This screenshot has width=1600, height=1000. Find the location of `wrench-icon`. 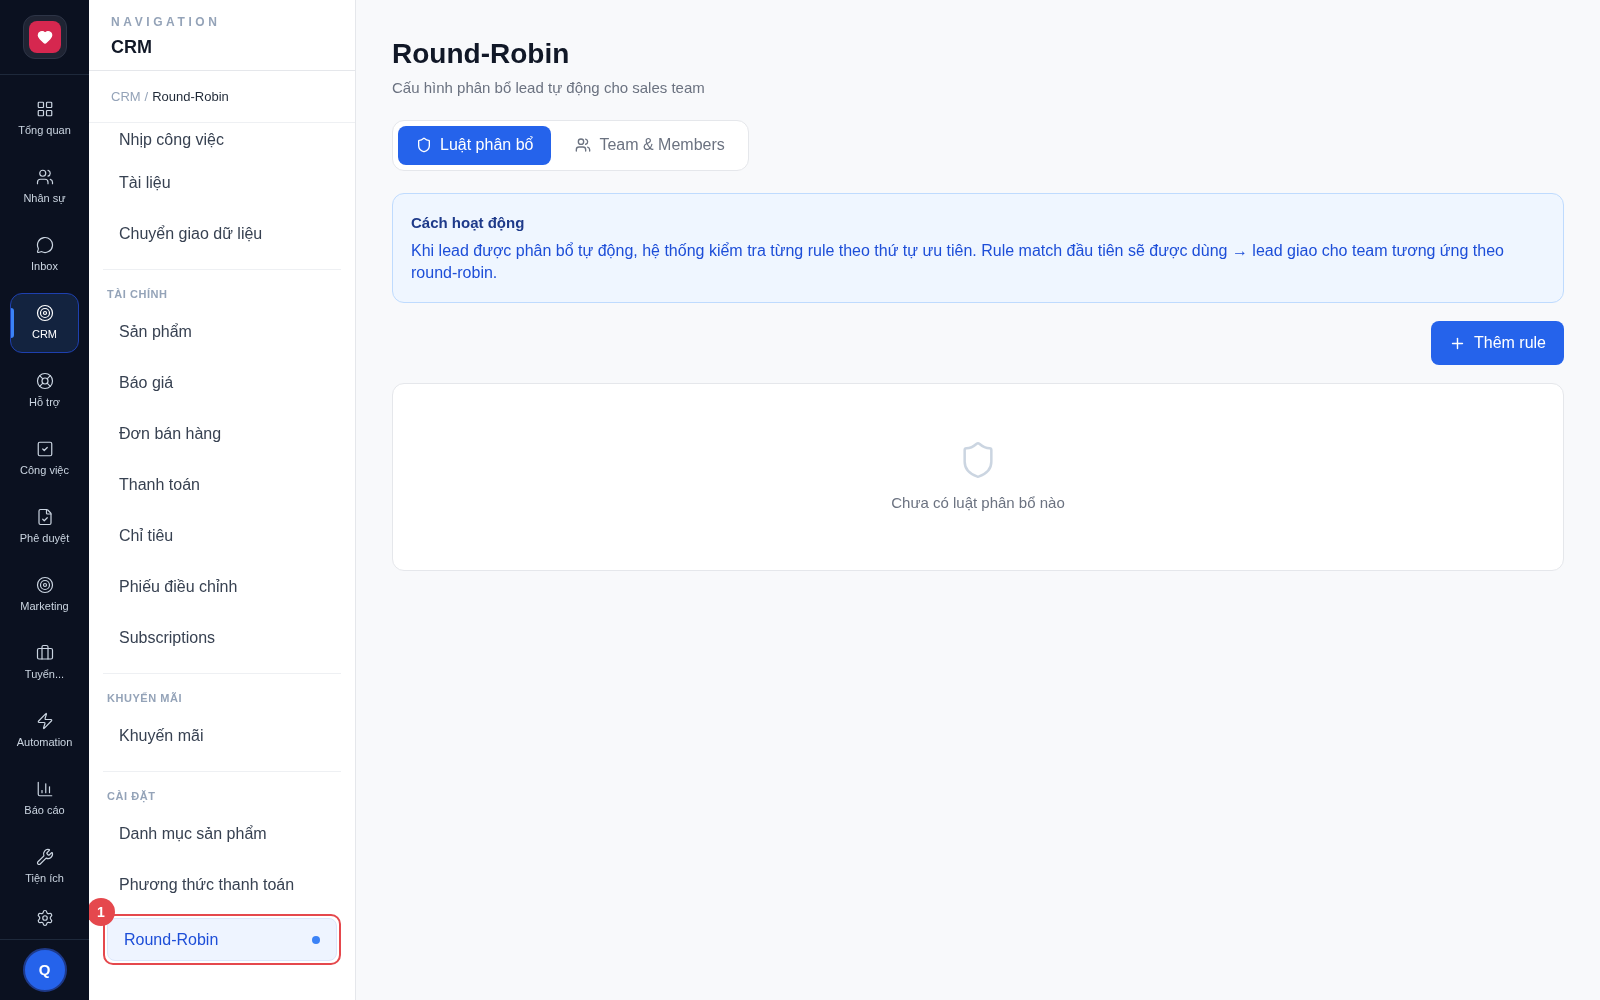

wrench-icon is located at coordinates (44, 856).